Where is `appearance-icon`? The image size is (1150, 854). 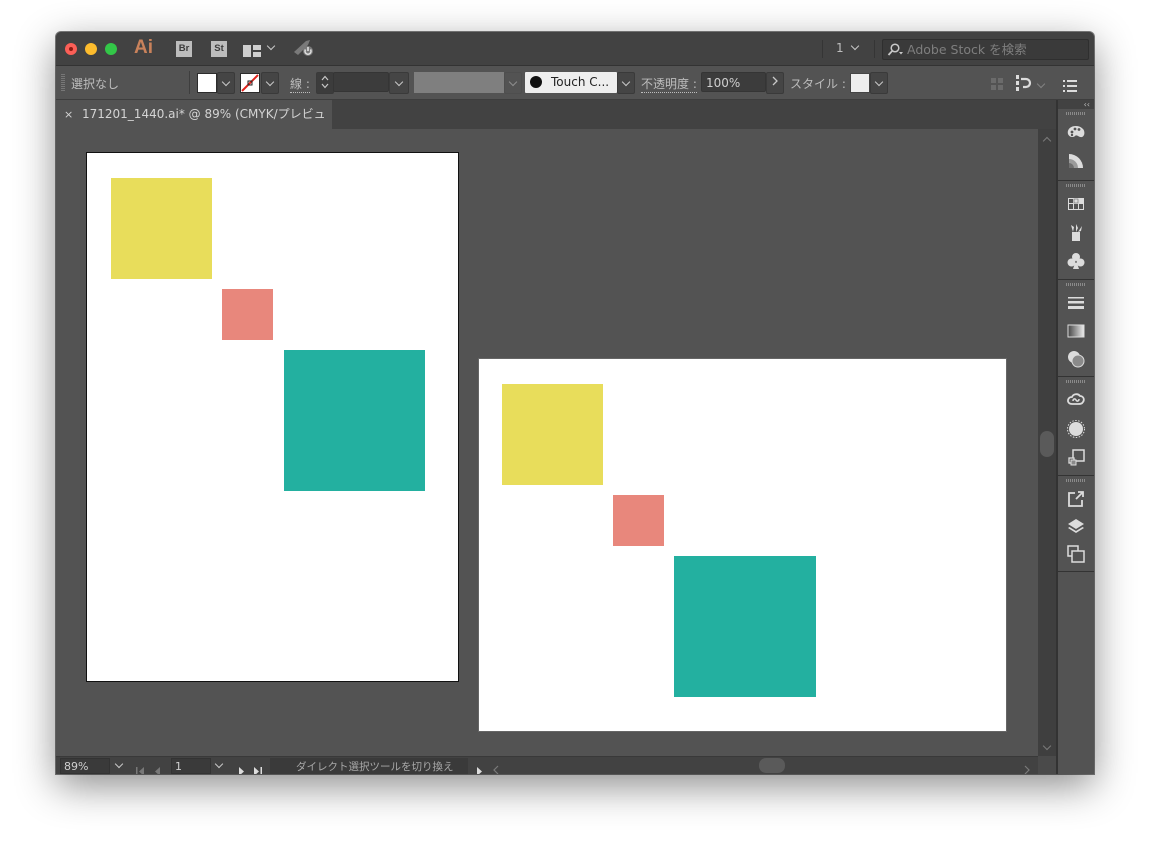 appearance-icon is located at coordinates (1076, 429).